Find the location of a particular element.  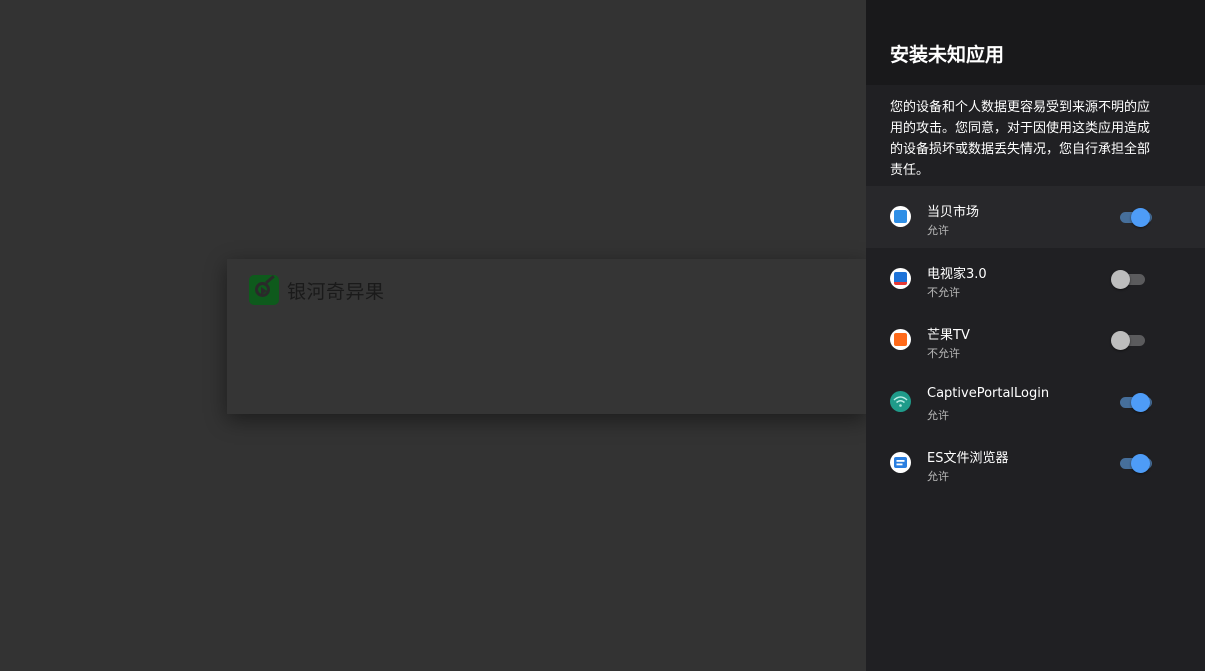

app-name: ES文件浏览器 is located at coordinates (968, 458).